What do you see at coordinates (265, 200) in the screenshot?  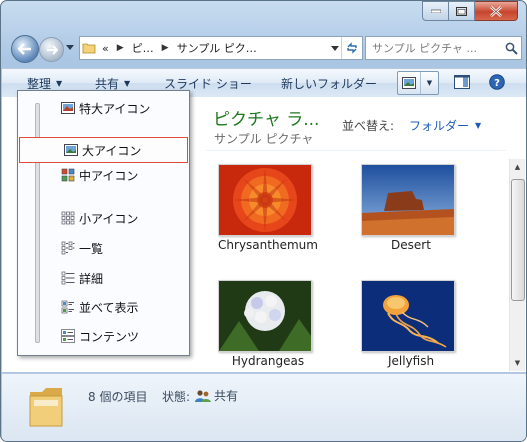 I see `chrysanthemum-thumbnail` at bounding box center [265, 200].